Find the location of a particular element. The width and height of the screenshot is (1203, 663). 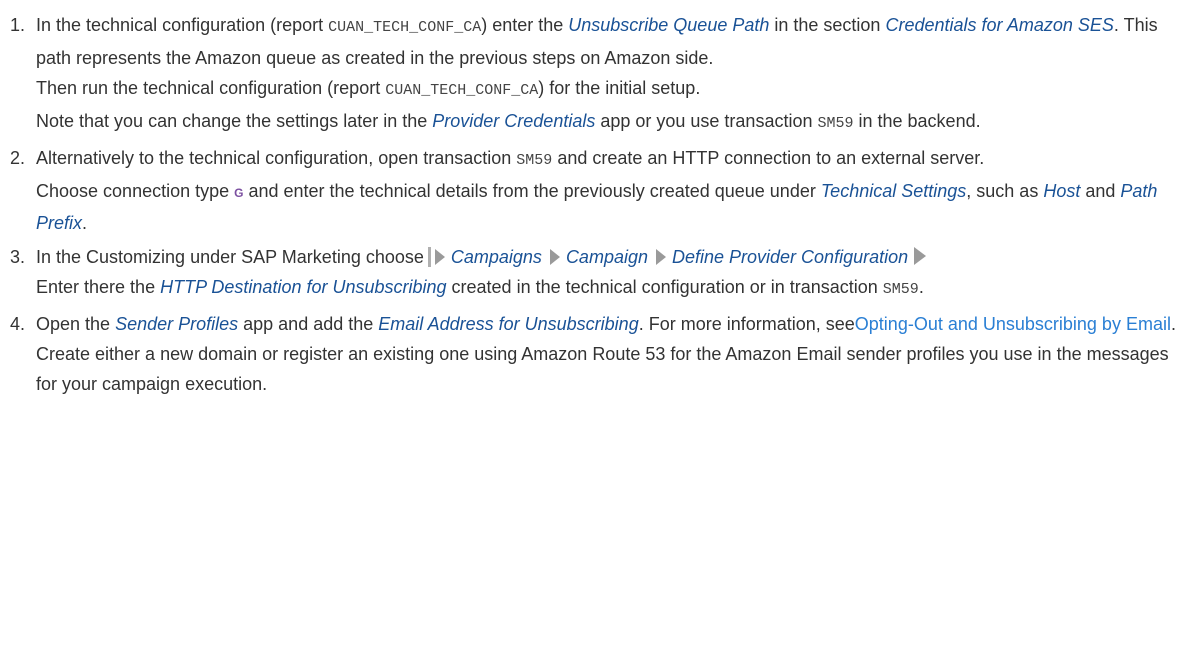

field-name: Unsubscribe Queue Path is located at coordinates (669, 25).